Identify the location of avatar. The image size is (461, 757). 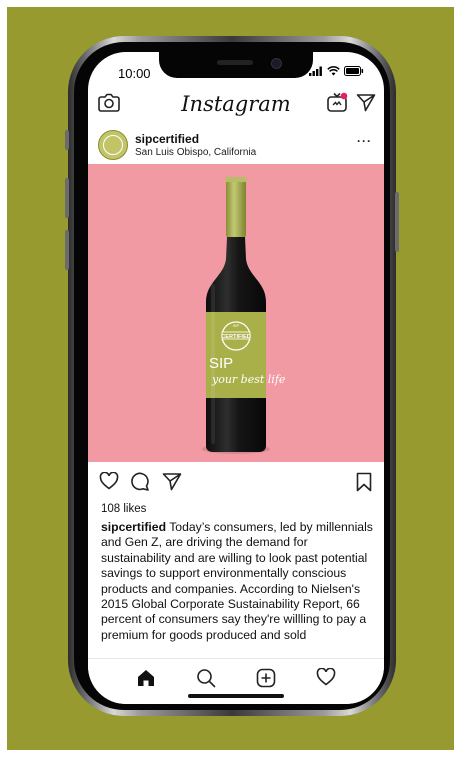
(113, 145).